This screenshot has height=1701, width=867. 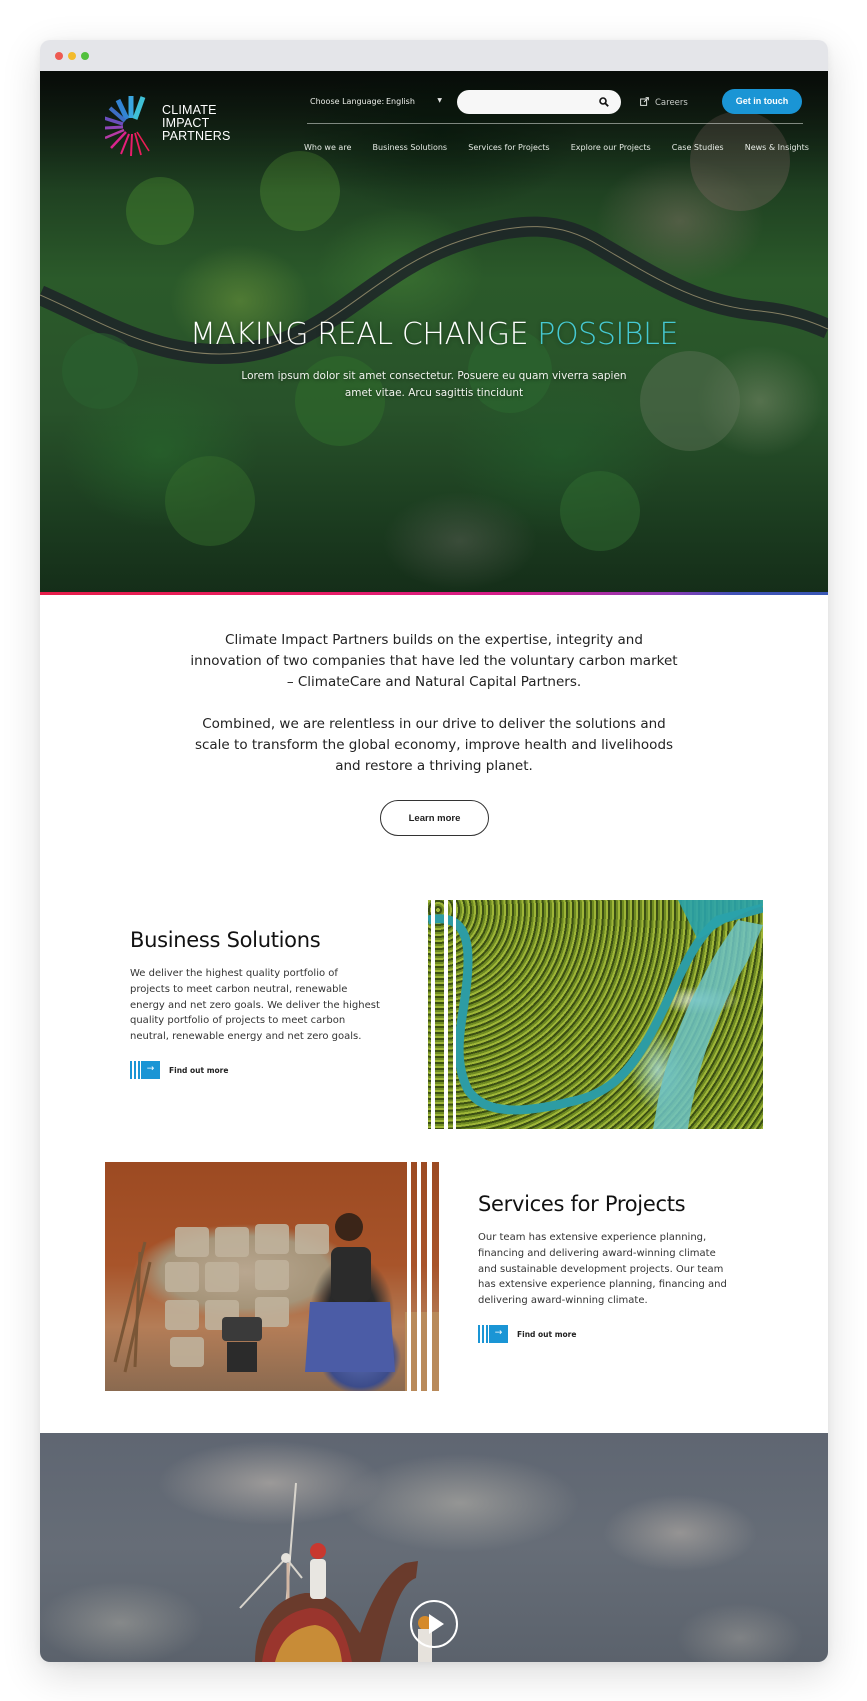 What do you see at coordinates (439, 100) in the screenshot?
I see `caret-down-icon: ▼` at bounding box center [439, 100].